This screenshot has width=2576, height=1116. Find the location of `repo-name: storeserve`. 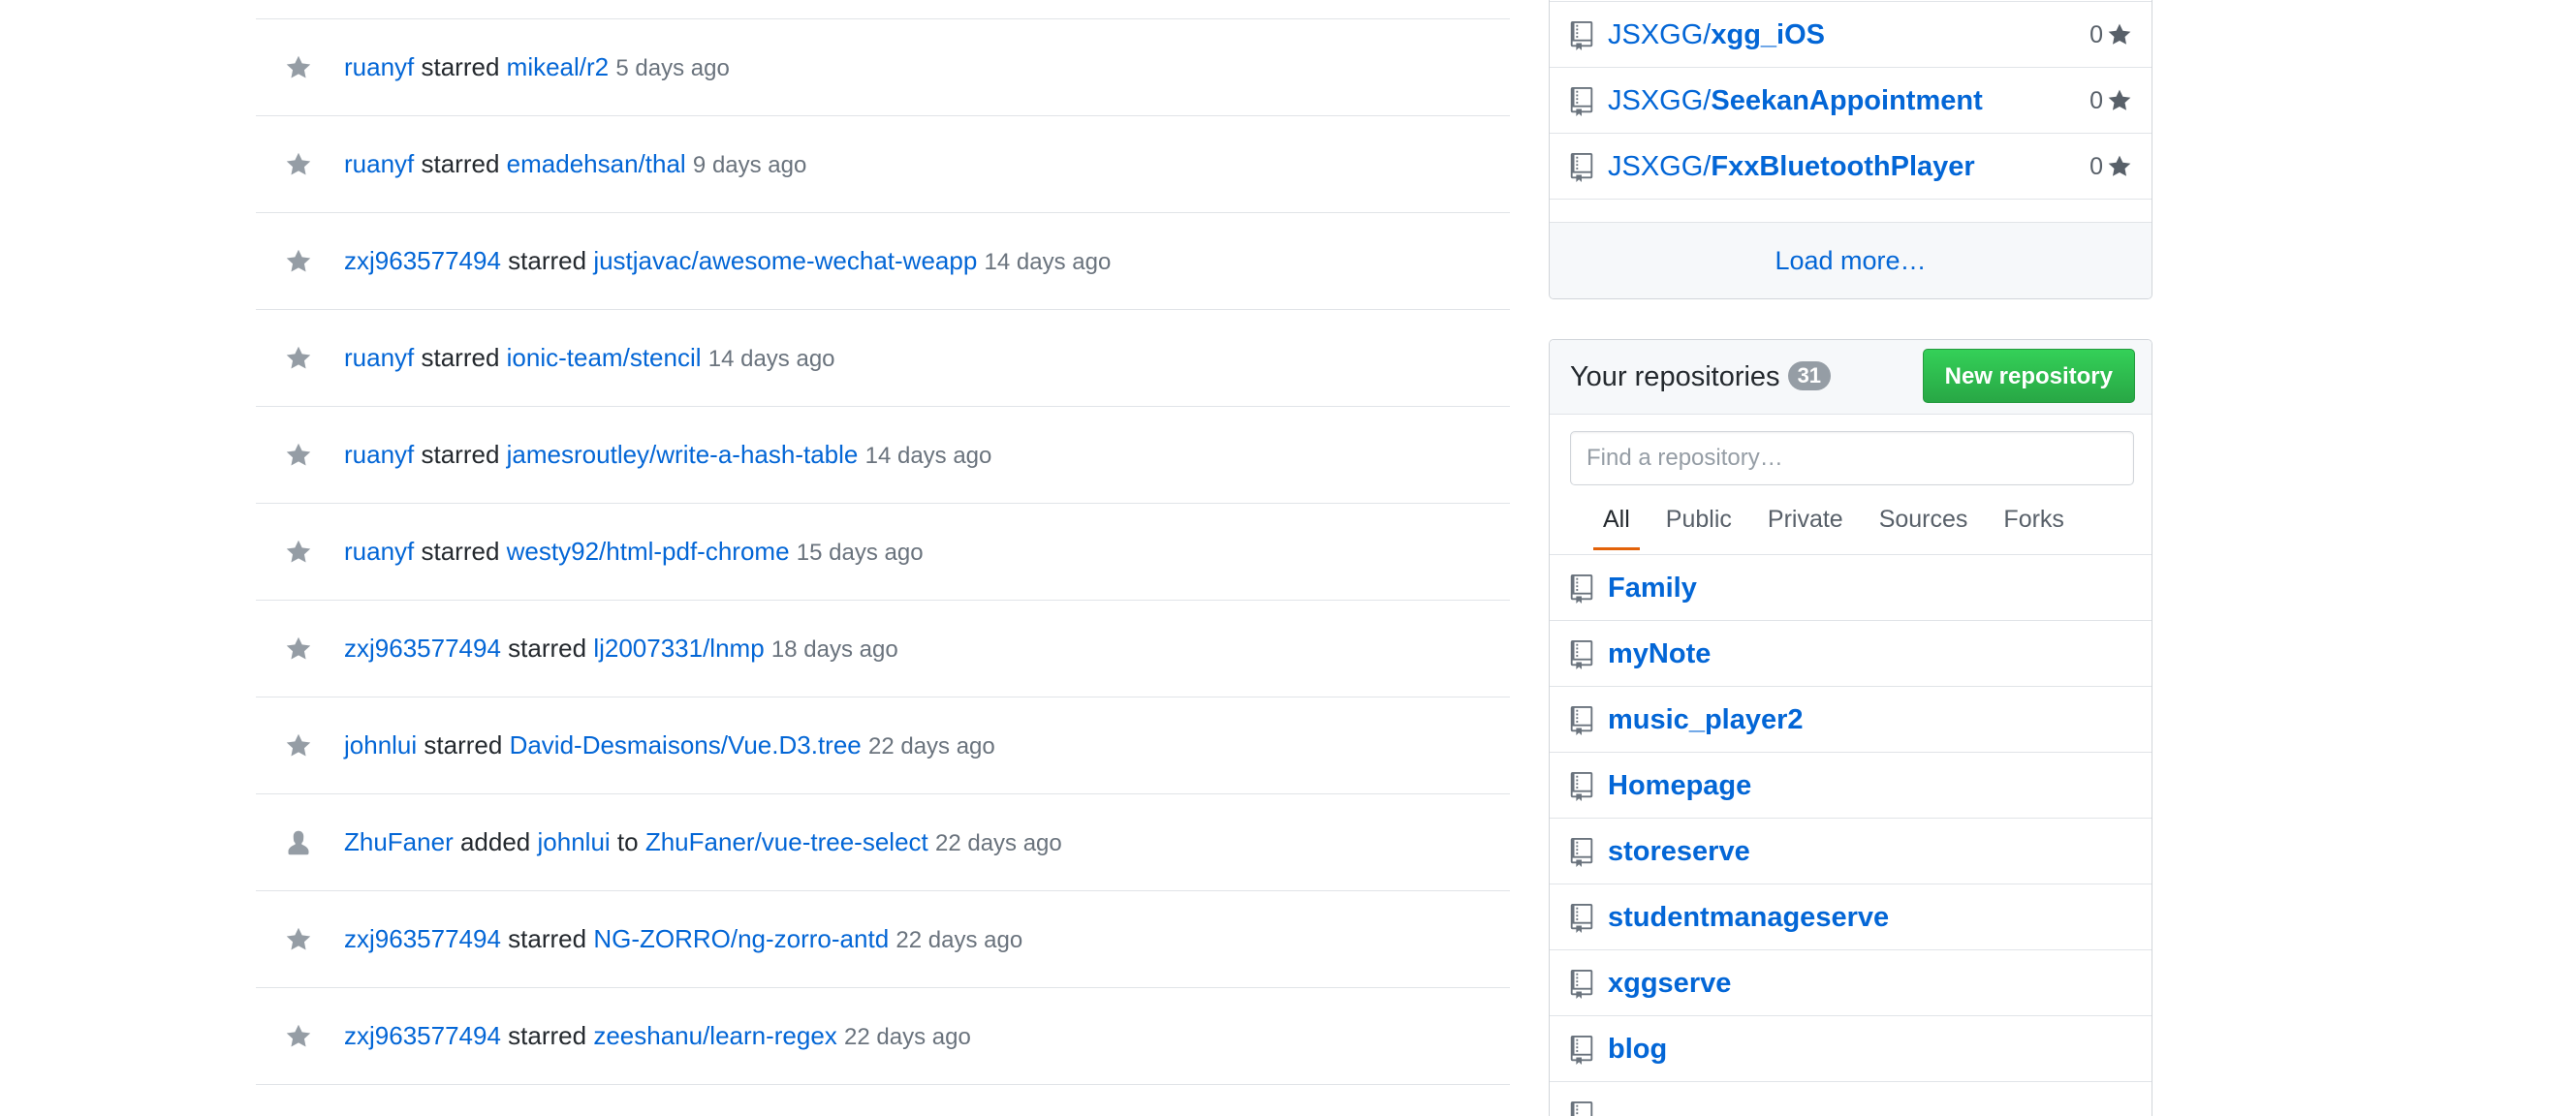

repo-name: storeserve is located at coordinates (1679, 851).